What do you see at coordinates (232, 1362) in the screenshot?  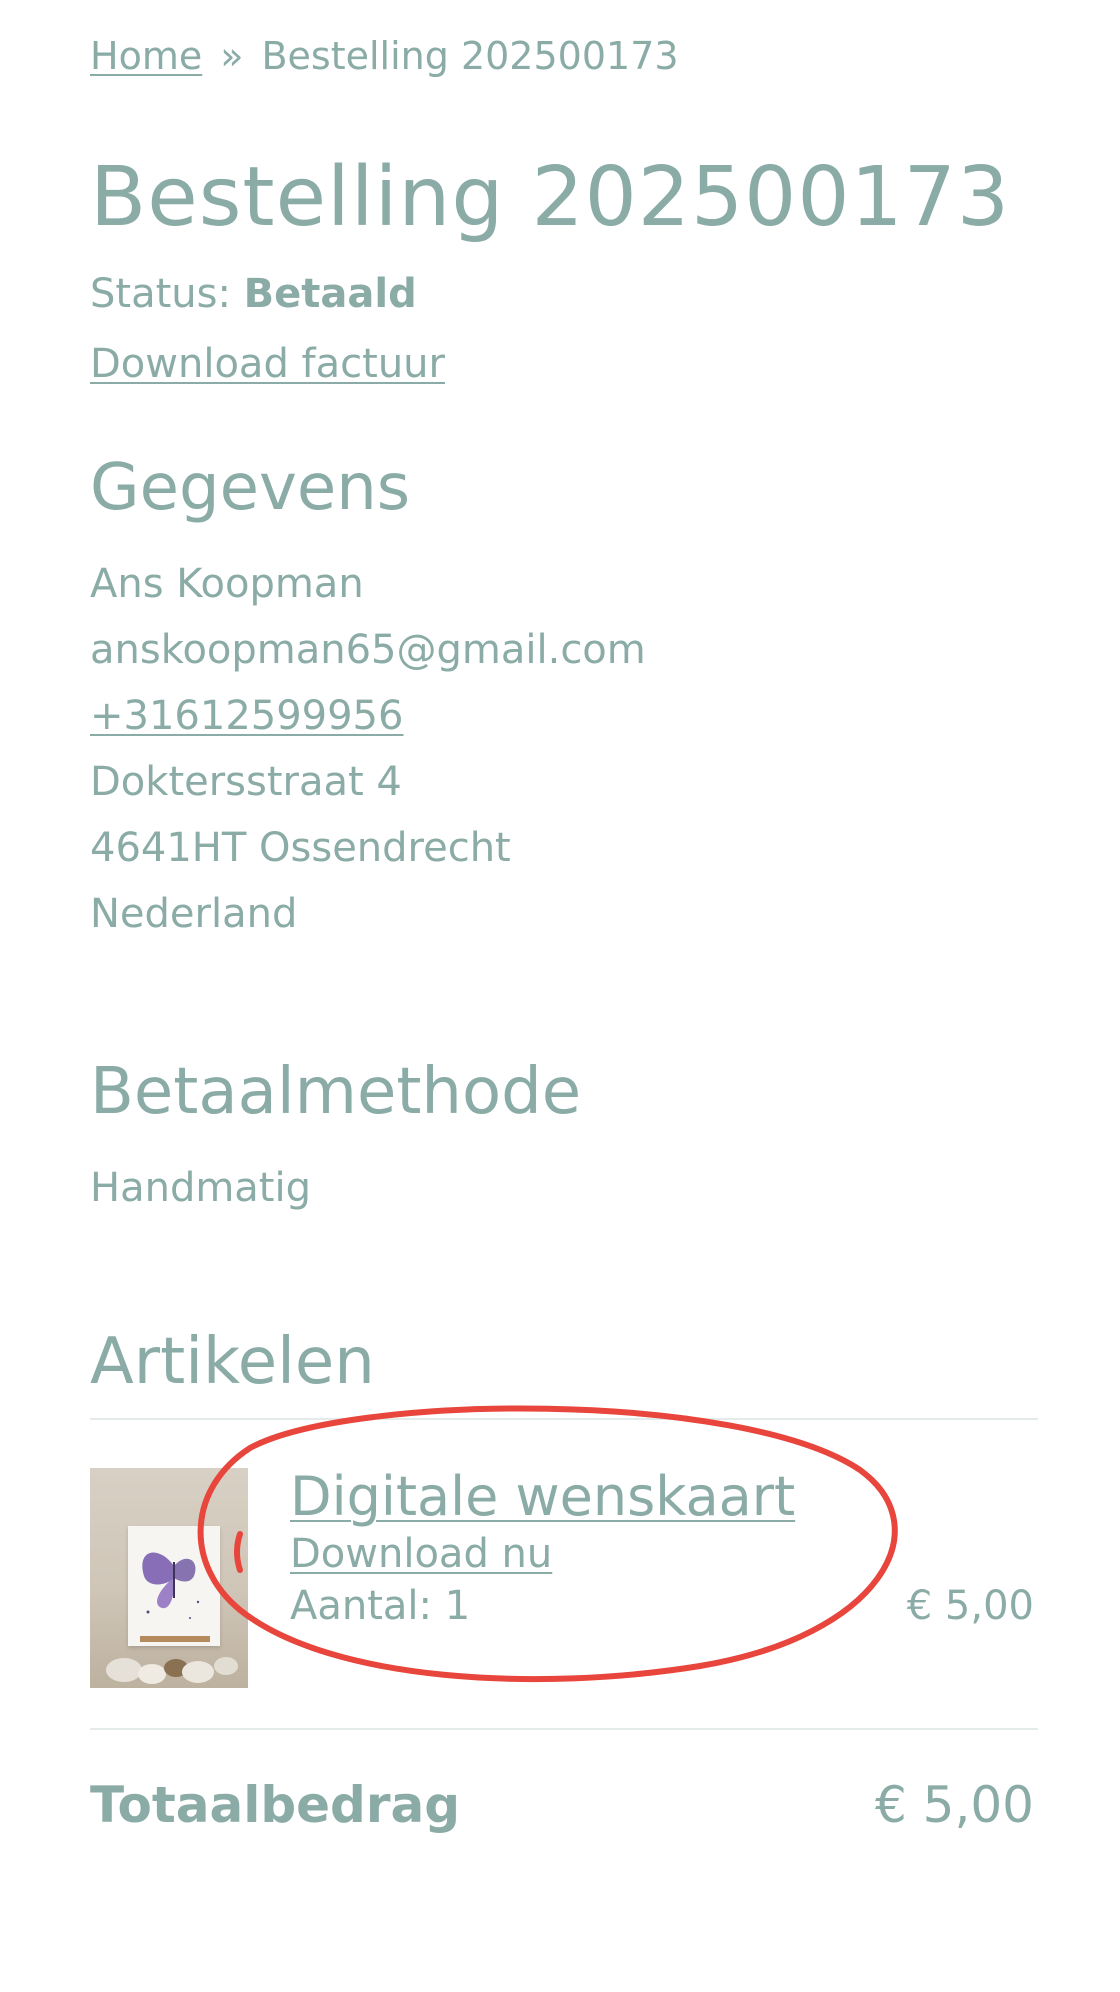 I see `items-heading: Artikelen` at bounding box center [232, 1362].